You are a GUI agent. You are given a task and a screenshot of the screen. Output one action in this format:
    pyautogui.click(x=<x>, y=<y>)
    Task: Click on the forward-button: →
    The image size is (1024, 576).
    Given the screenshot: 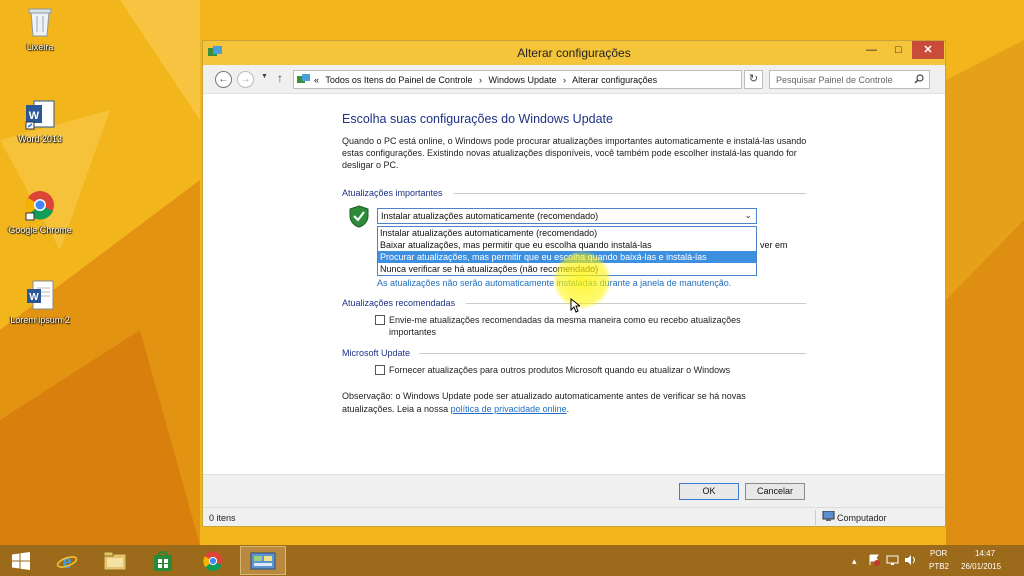 What is the action you would take?
    pyautogui.click(x=245, y=79)
    